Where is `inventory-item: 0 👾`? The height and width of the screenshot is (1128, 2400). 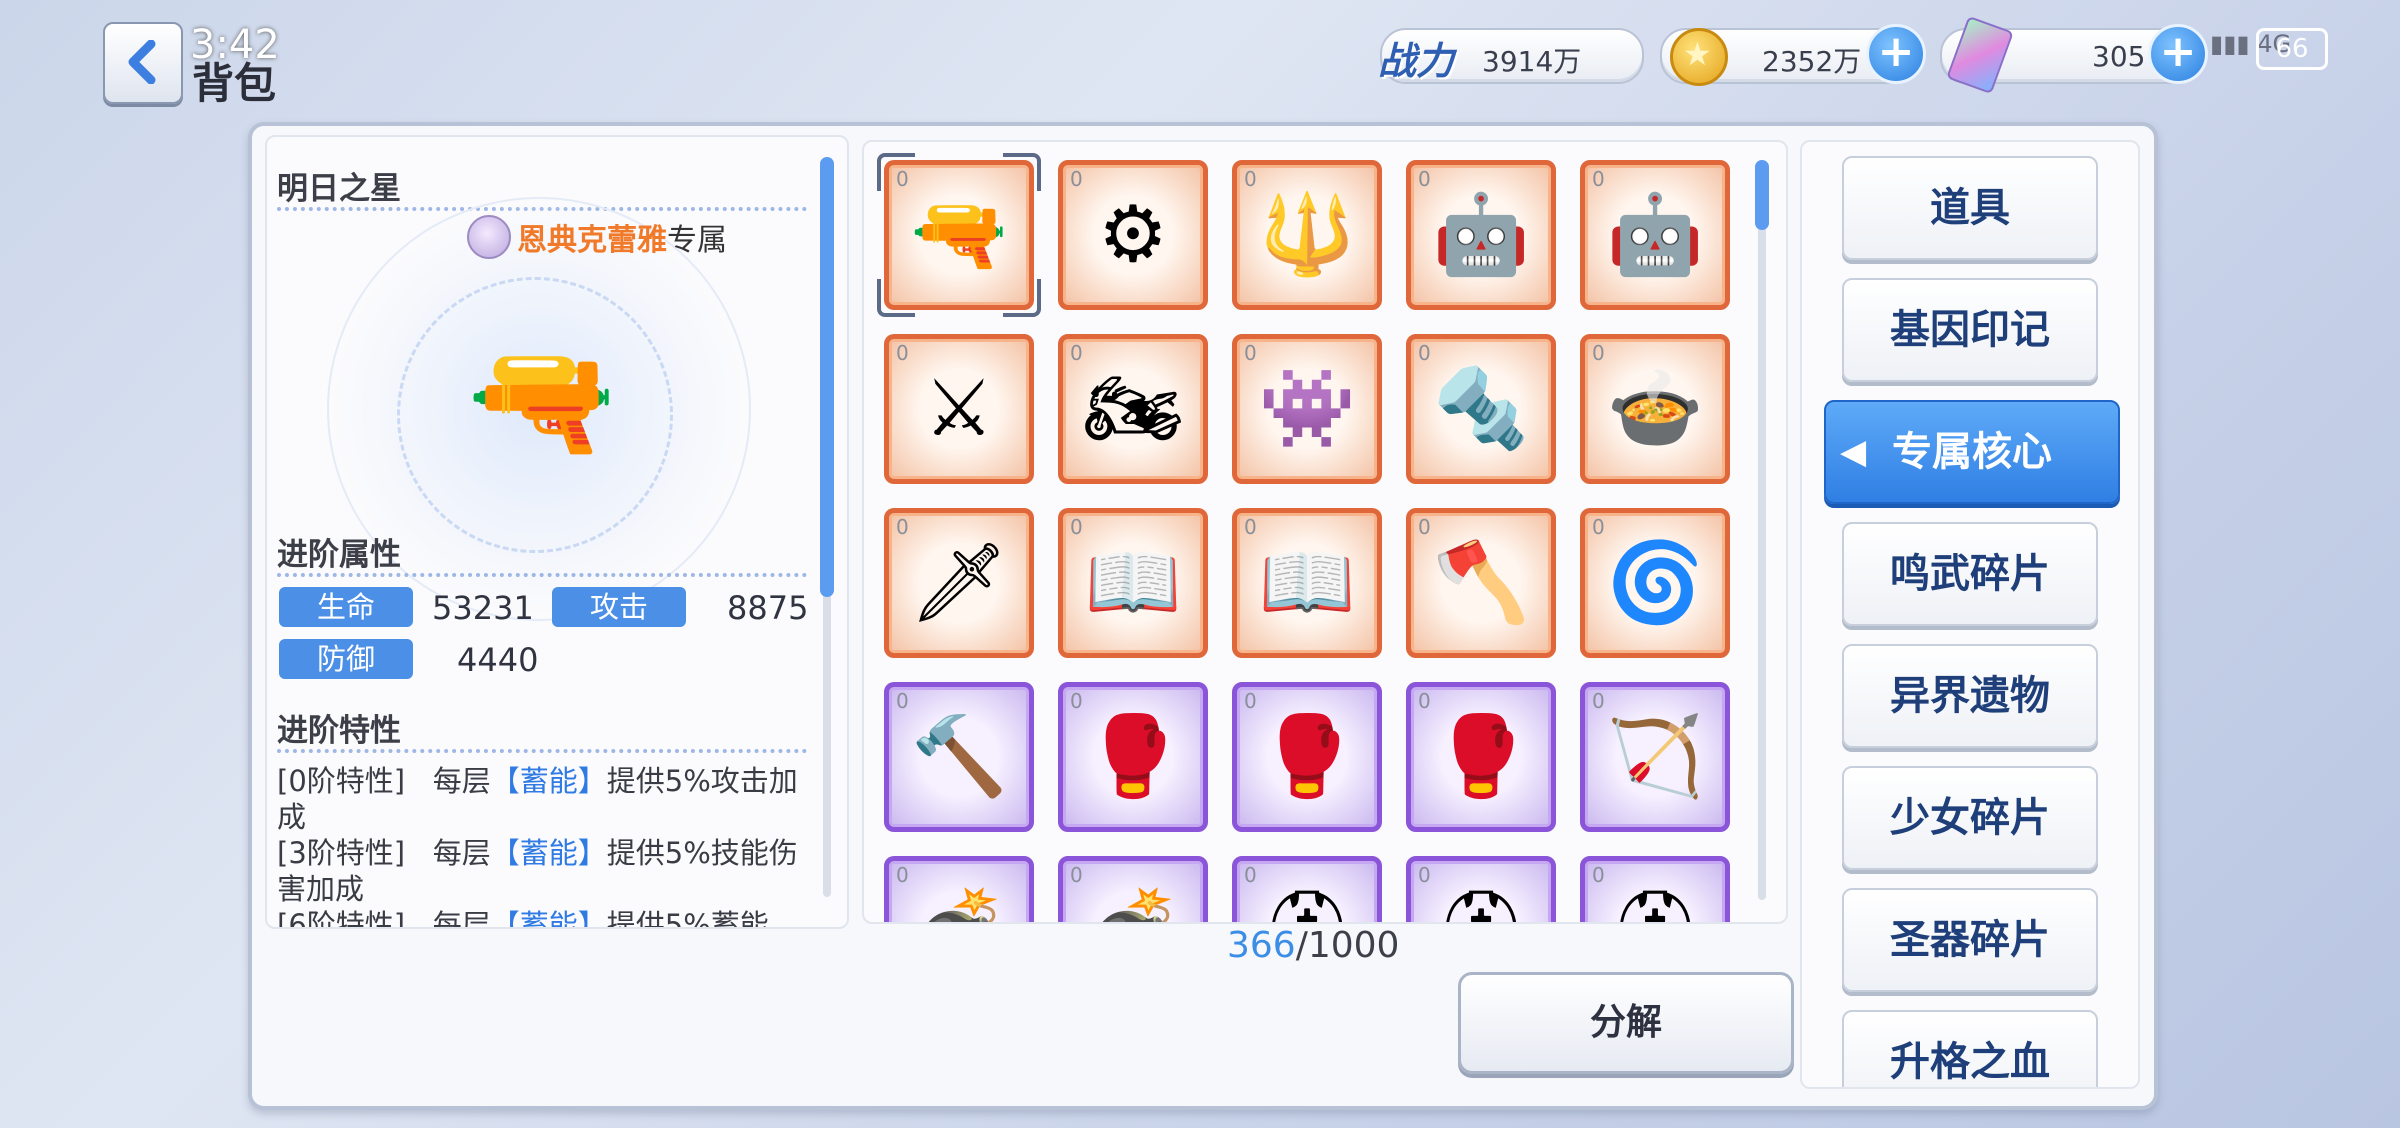 inventory-item: 0 👾 is located at coordinates (1307, 409).